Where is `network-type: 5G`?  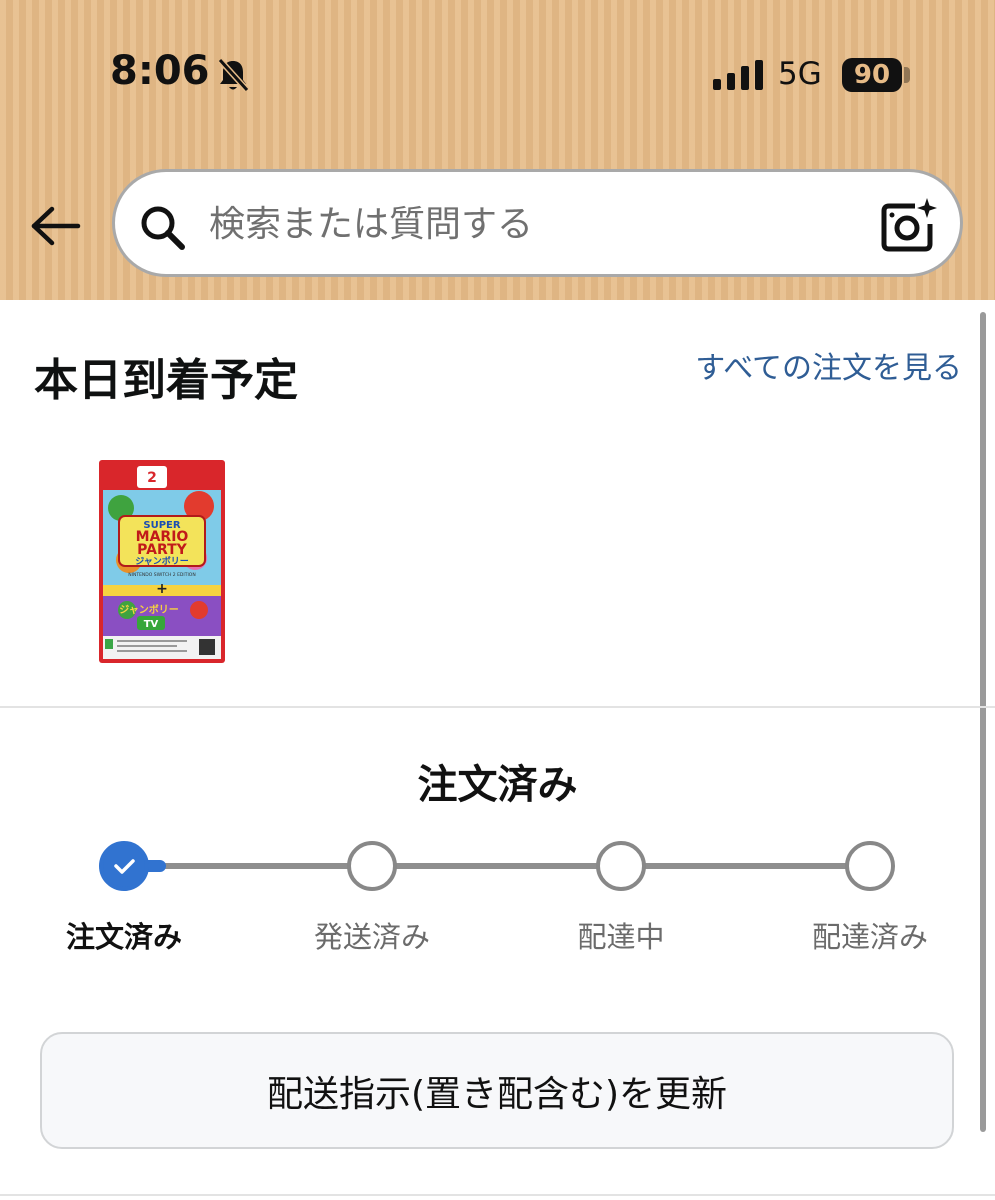
network-type: 5G is located at coordinates (800, 74).